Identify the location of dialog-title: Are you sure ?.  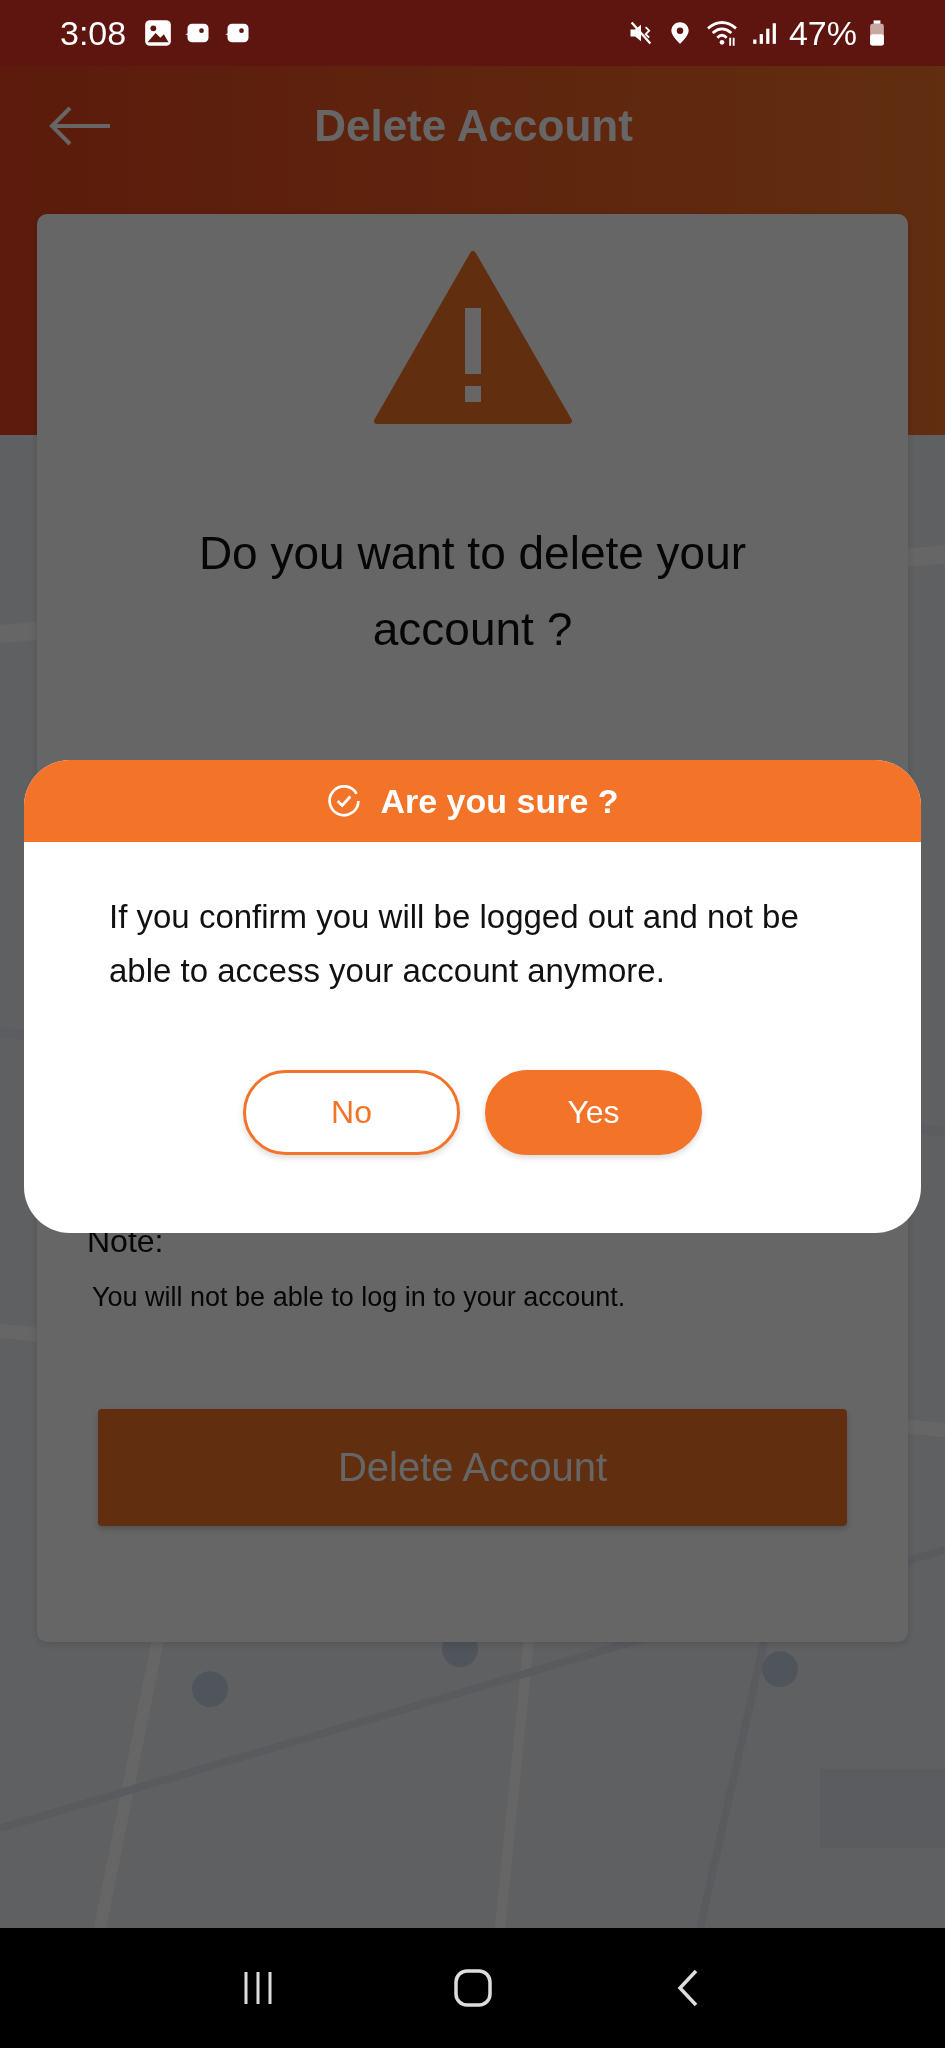
(499, 801).